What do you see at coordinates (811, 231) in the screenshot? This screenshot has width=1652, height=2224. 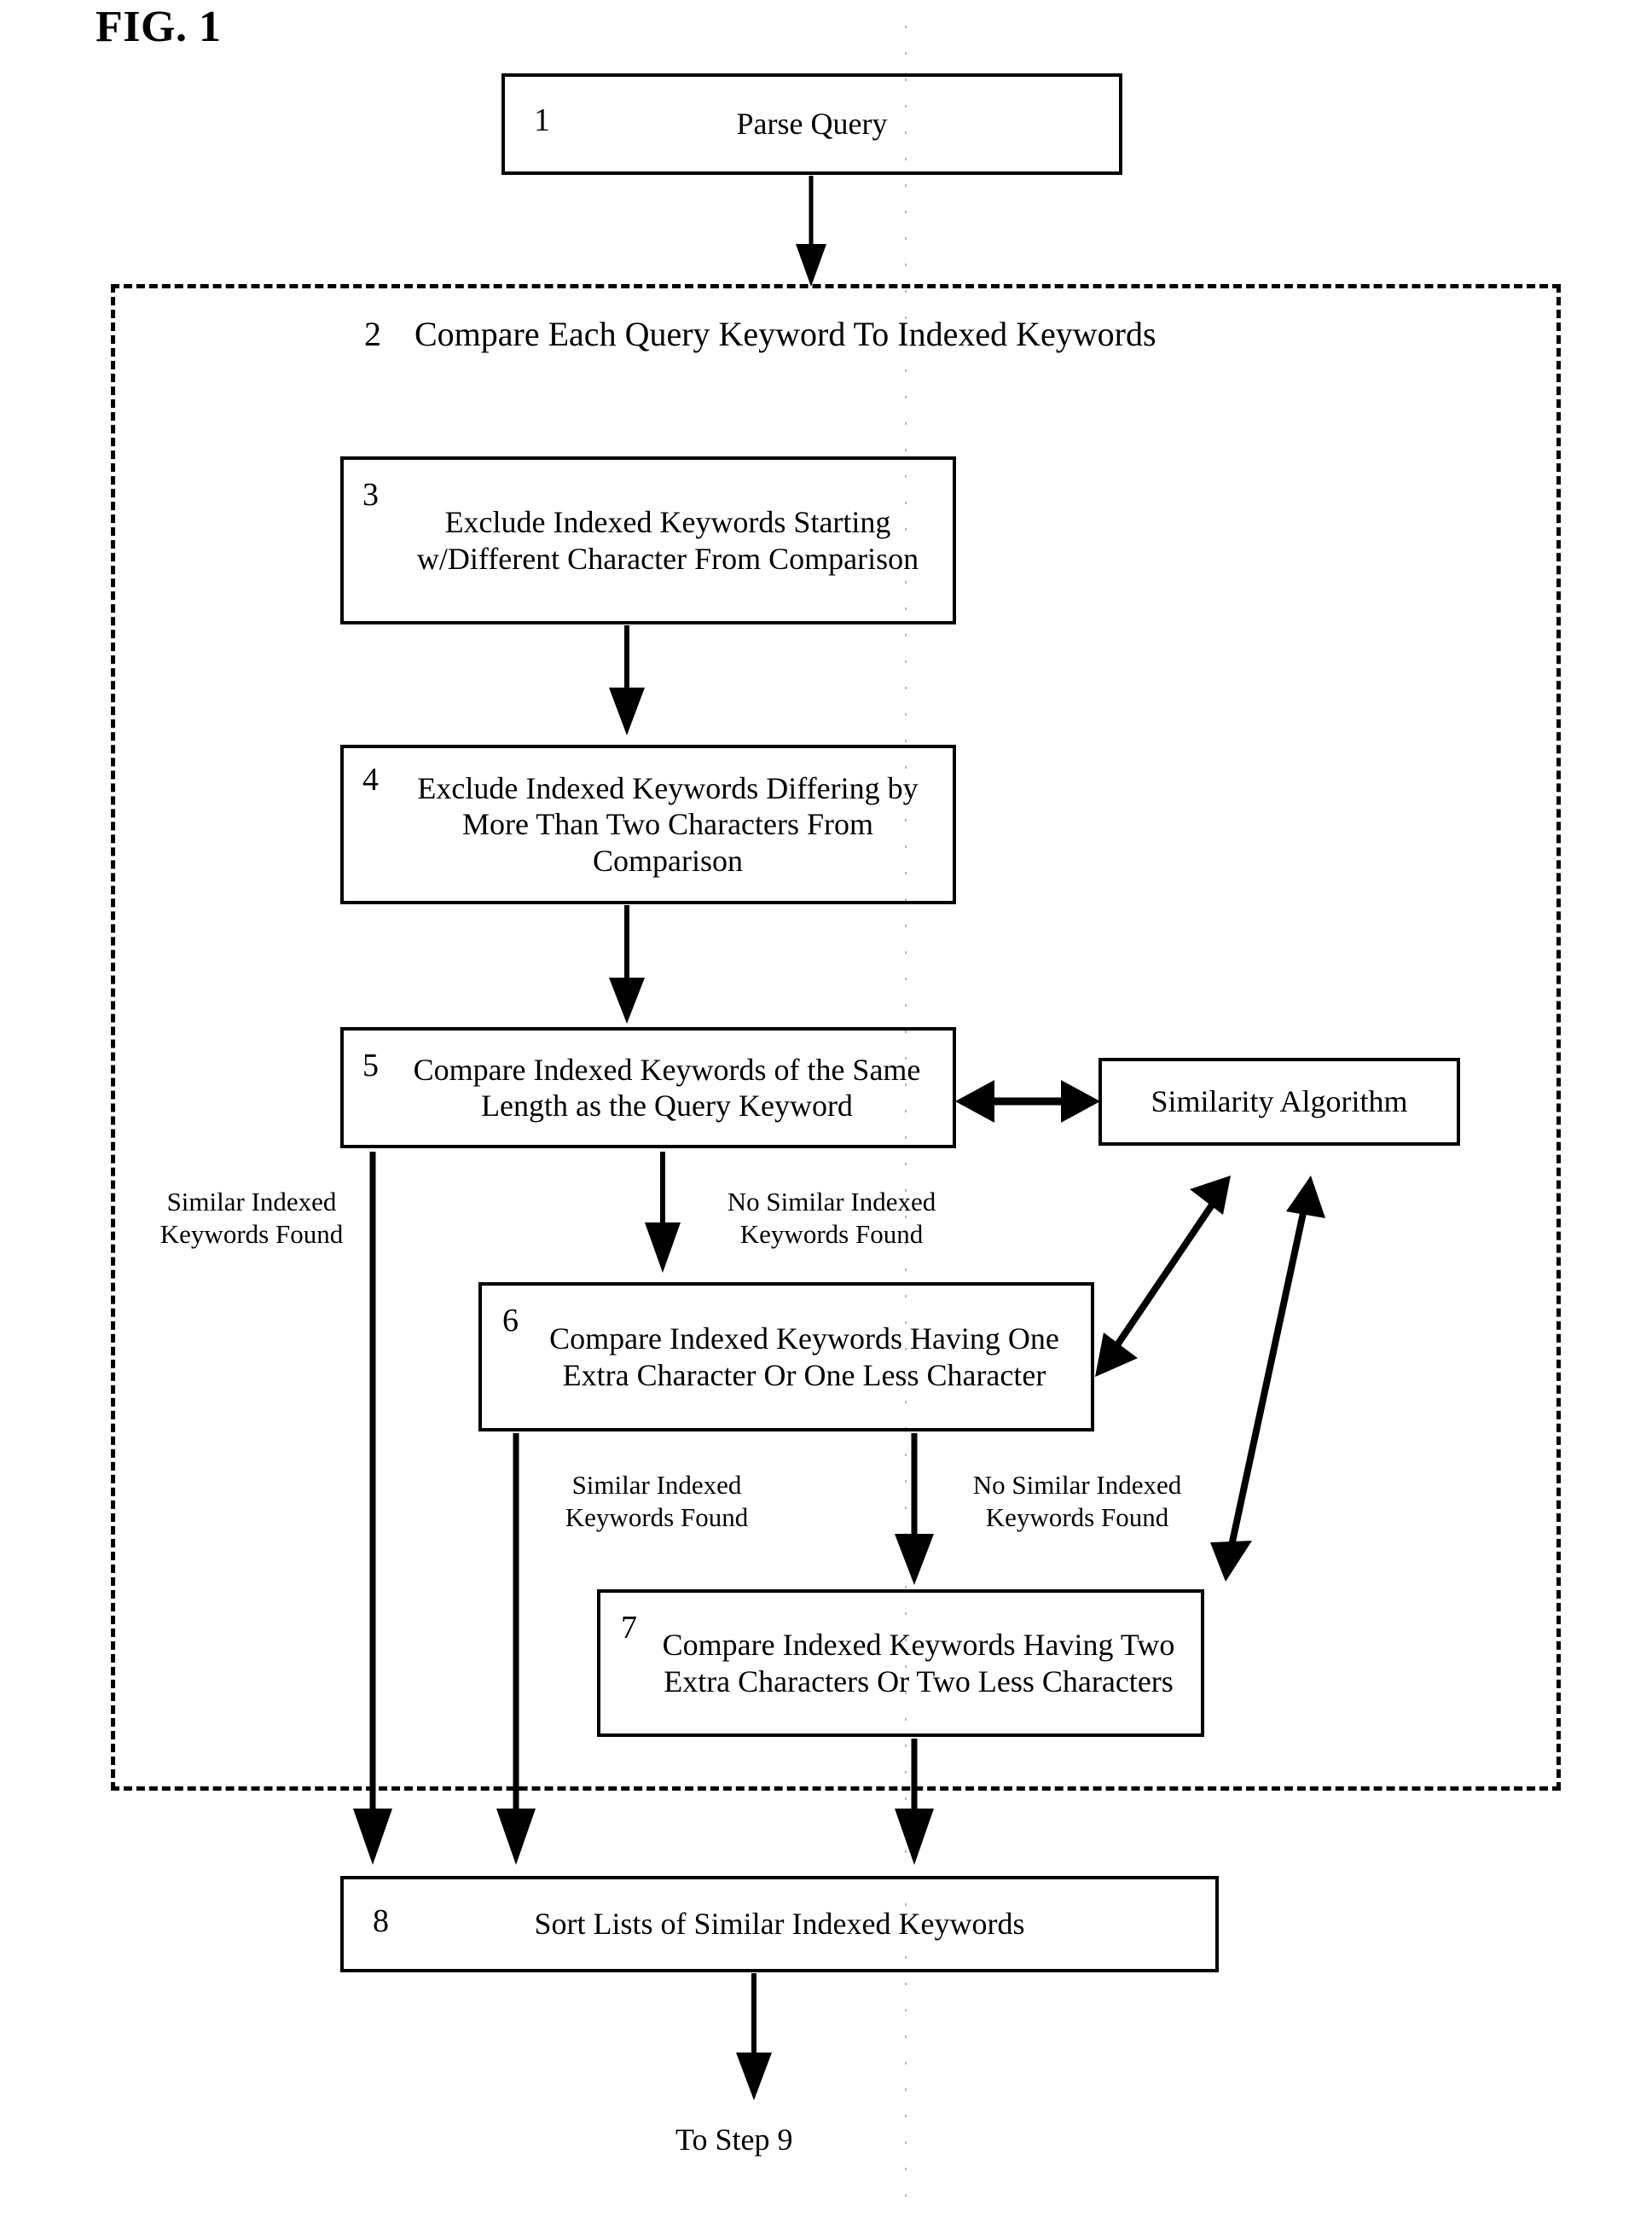 I see `connector-step1-to-group2` at bounding box center [811, 231].